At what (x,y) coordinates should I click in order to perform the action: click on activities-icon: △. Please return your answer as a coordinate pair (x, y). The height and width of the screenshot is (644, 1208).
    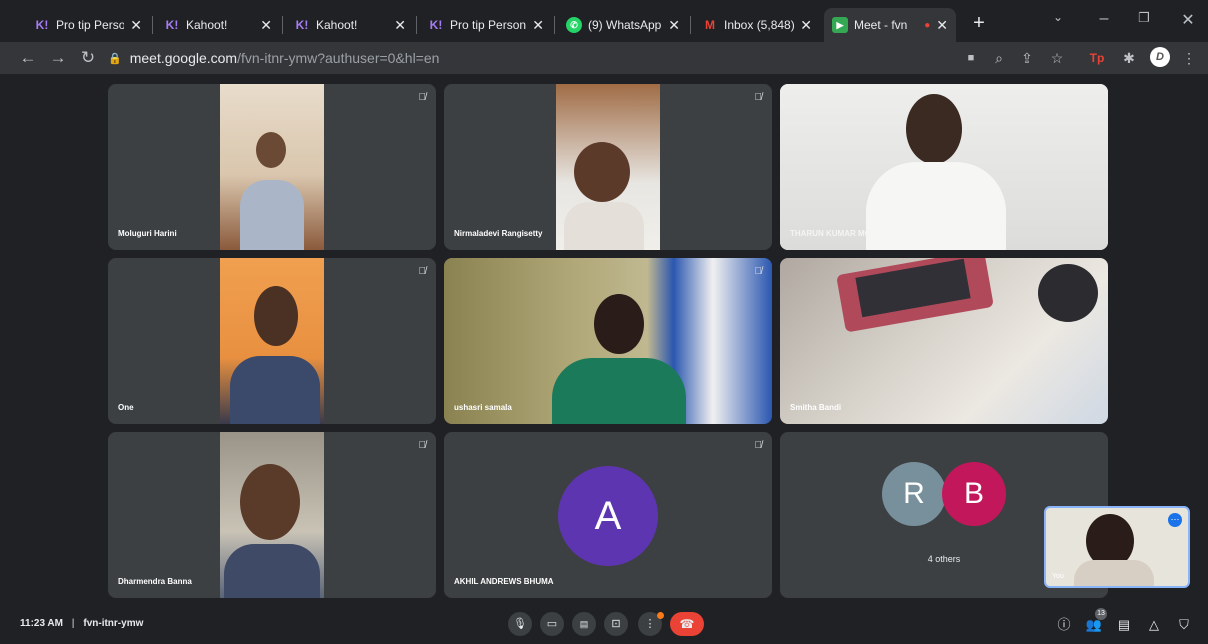
    Looking at the image, I should click on (1154, 625).